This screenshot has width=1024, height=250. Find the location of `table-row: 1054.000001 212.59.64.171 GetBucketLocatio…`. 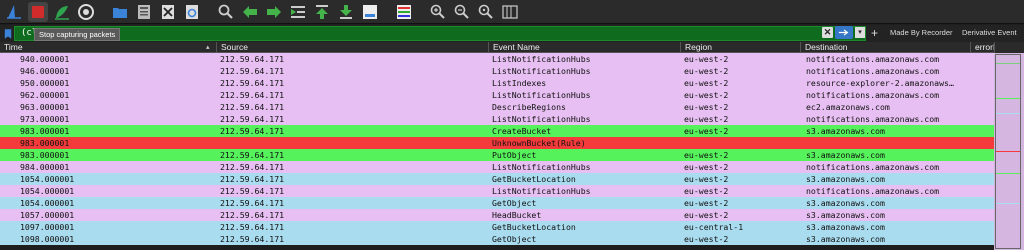

table-row: 1054.000001 212.59.64.171 GetBucketLocatio… is located at coordinates (497, 179).